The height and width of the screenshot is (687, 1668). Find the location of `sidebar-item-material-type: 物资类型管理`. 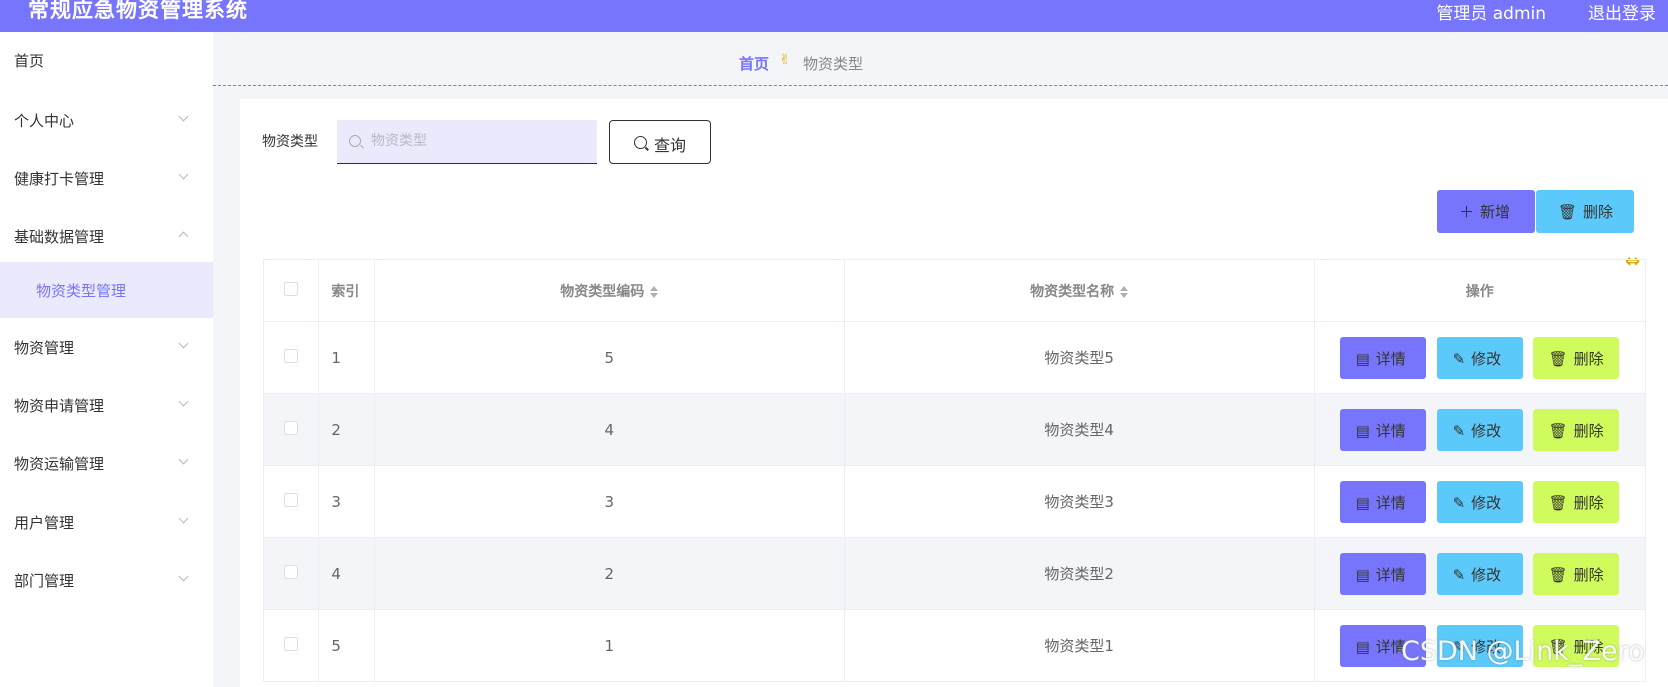

sidebar-item-material-type: 物资类型管理 is located at coordinates (106, 290).